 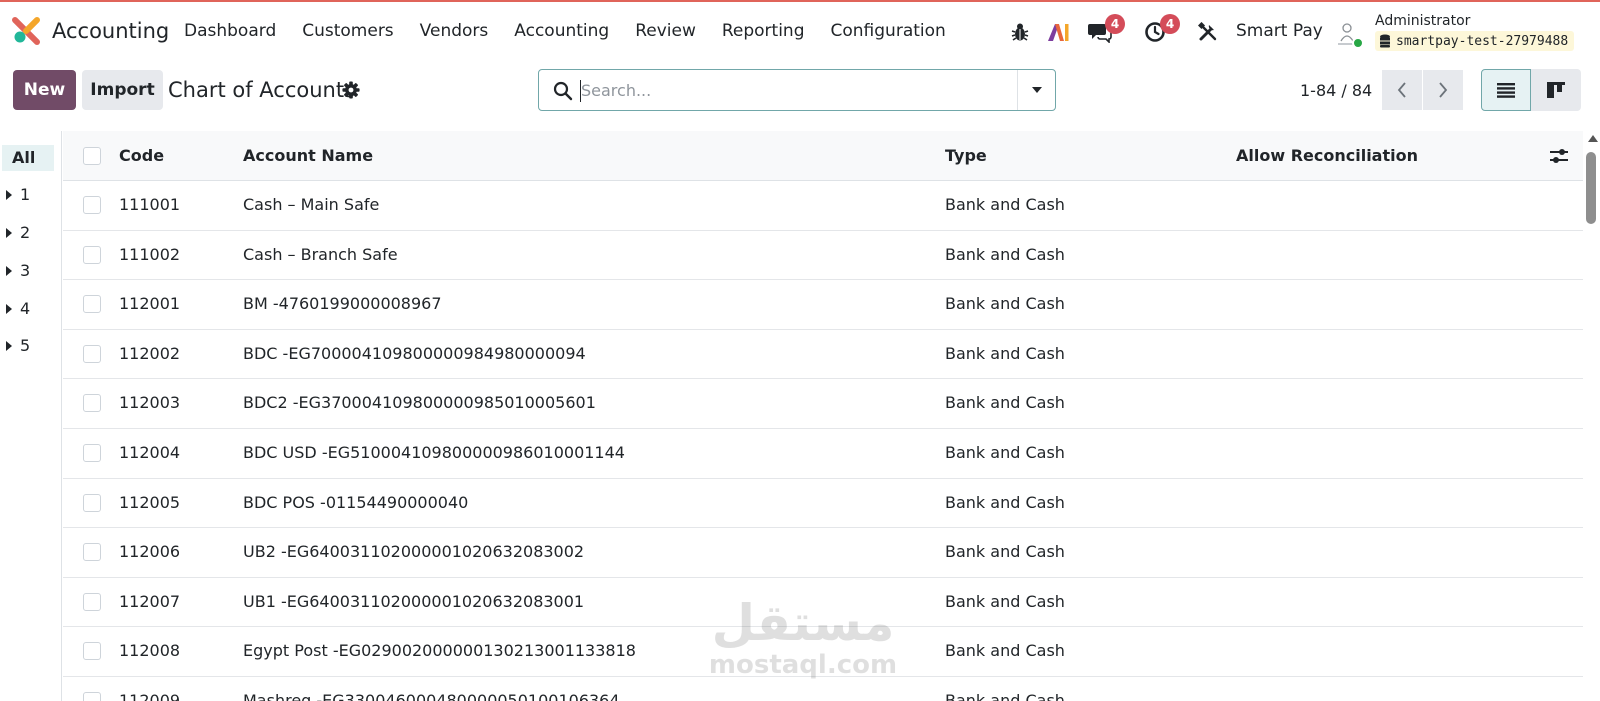 What do you see at coordinates (888, 31) in the screenshot?
I see `menu-configuration: Configuration` at bounding box center [888, 31].